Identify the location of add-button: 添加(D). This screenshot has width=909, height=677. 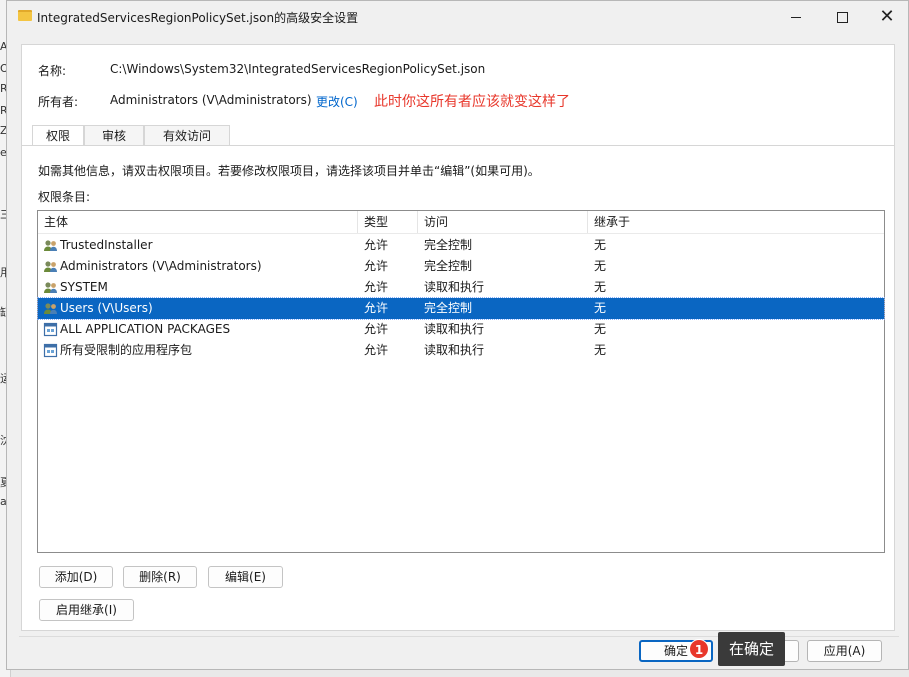
(76, 577).